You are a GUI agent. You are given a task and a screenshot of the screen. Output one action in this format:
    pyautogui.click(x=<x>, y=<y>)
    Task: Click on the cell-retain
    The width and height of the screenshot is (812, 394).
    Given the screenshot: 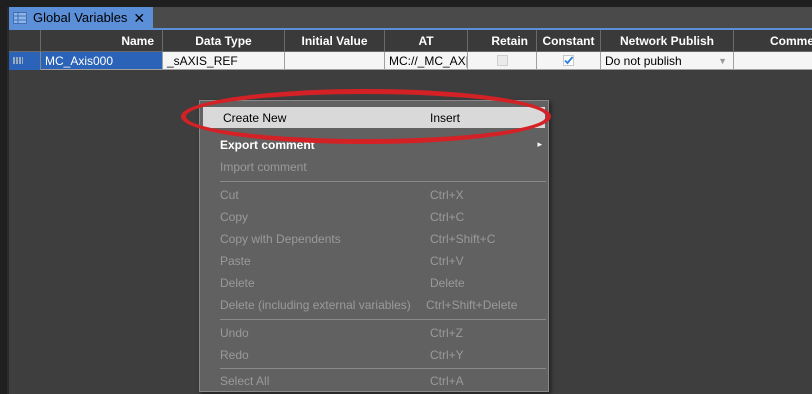 What is the action you would take?
    pyautogui.click(x=502, y=61)
    